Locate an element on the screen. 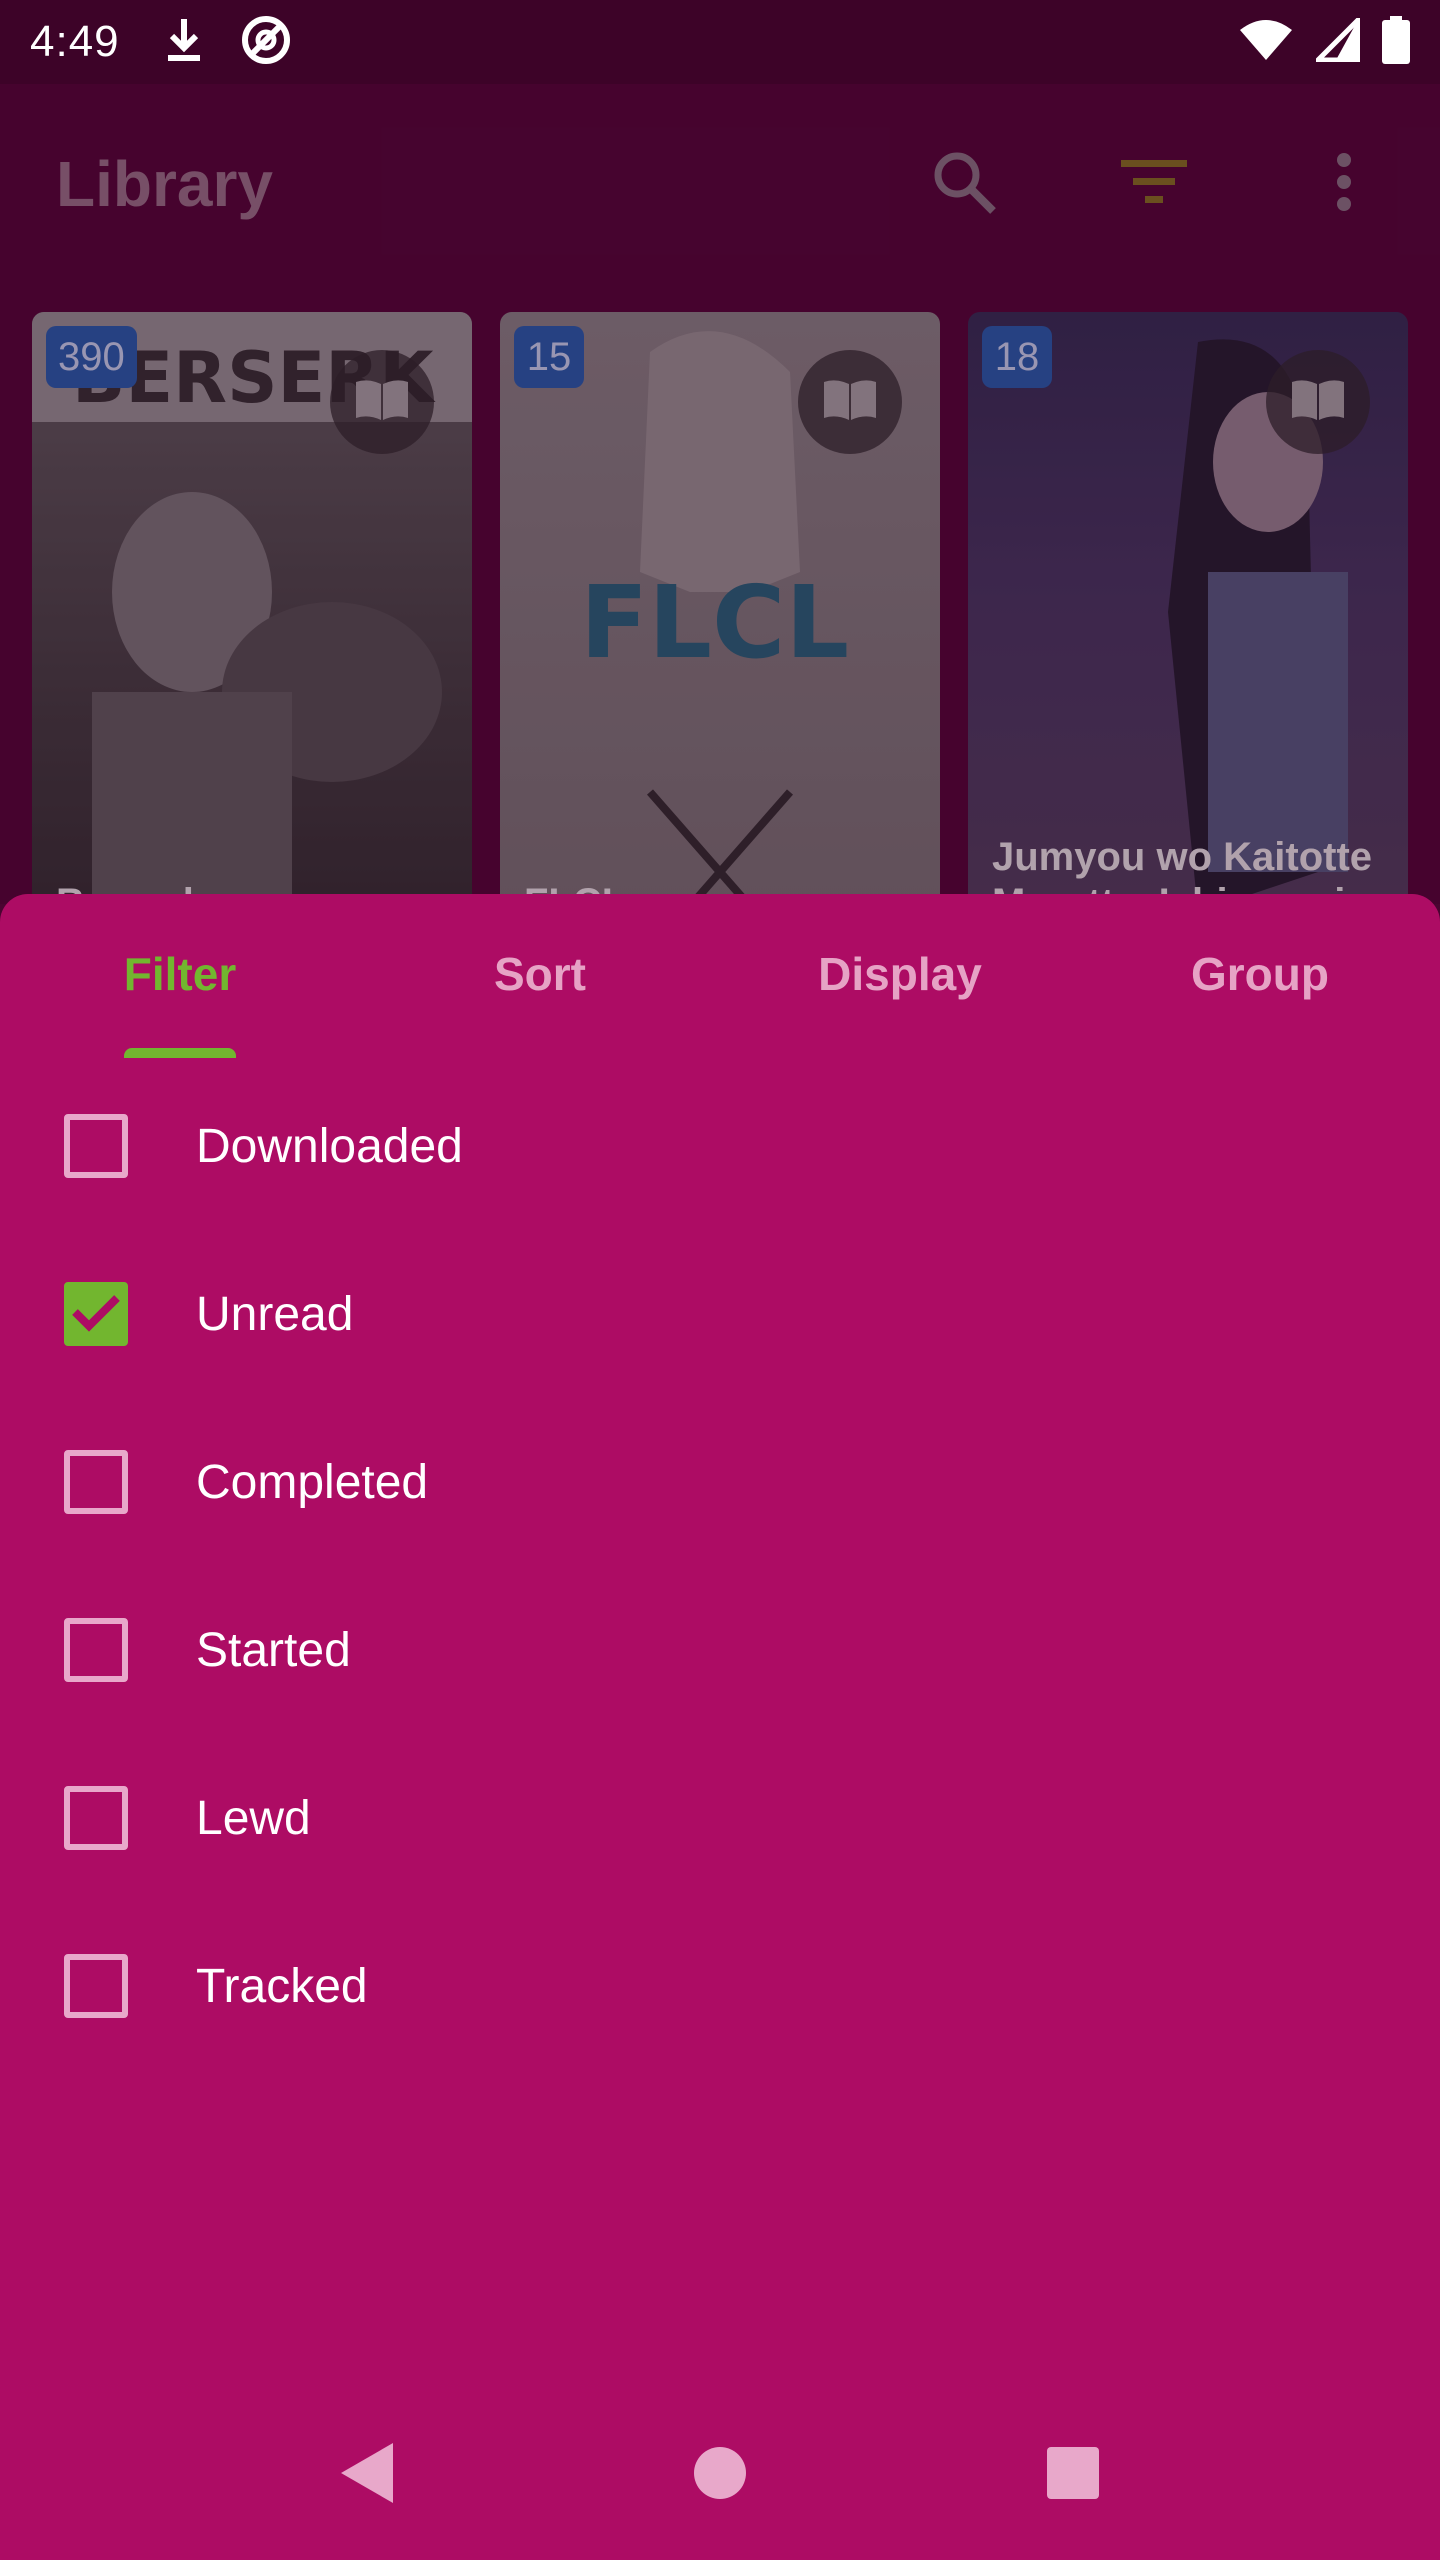 This screenshot has width=1440, height=2560. tab-label: Display is located at coordinates (900, 974).